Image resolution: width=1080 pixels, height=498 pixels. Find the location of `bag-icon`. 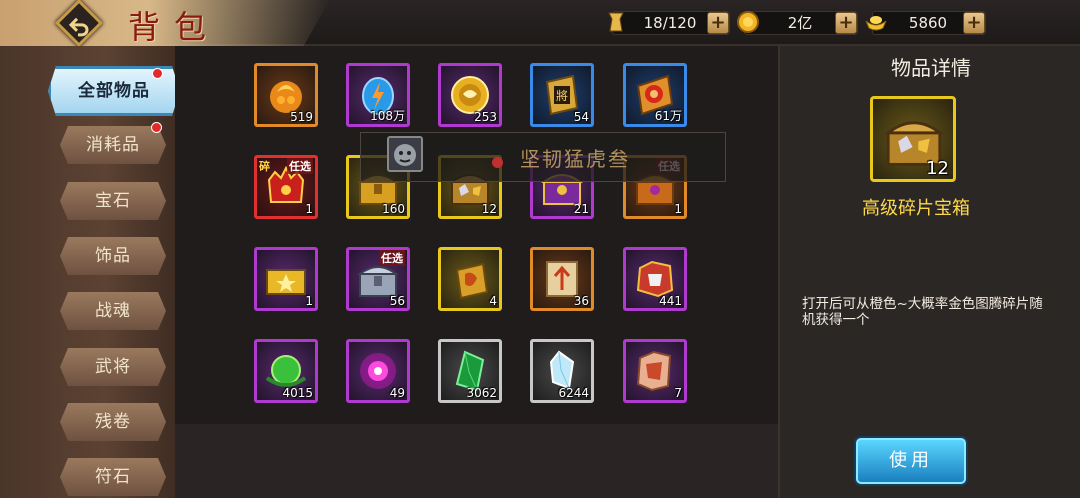

bag-icon is located at coordinates (616, 22).